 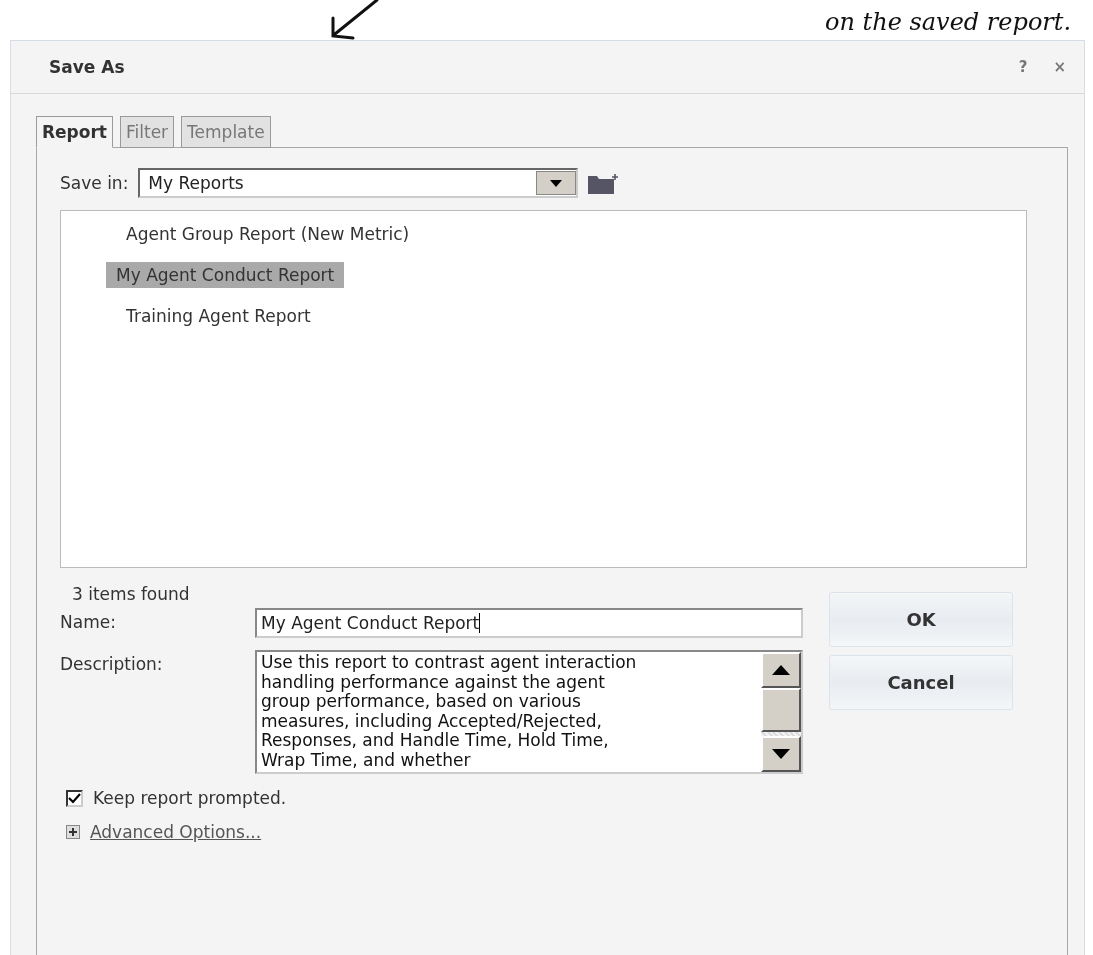 I want to click on annotation-text: on the saved report., so click(x=948, y=22).